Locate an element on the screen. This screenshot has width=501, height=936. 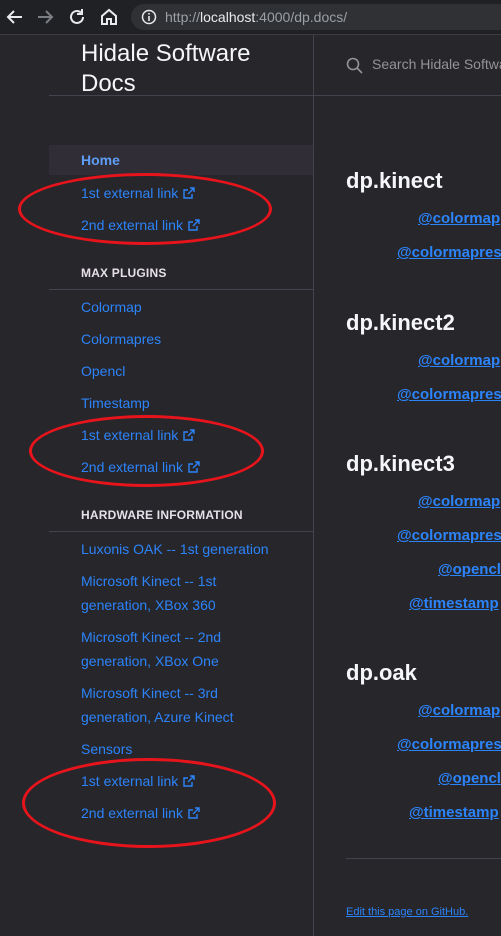
back-arrow-icon is located at coordinates (15, 17).